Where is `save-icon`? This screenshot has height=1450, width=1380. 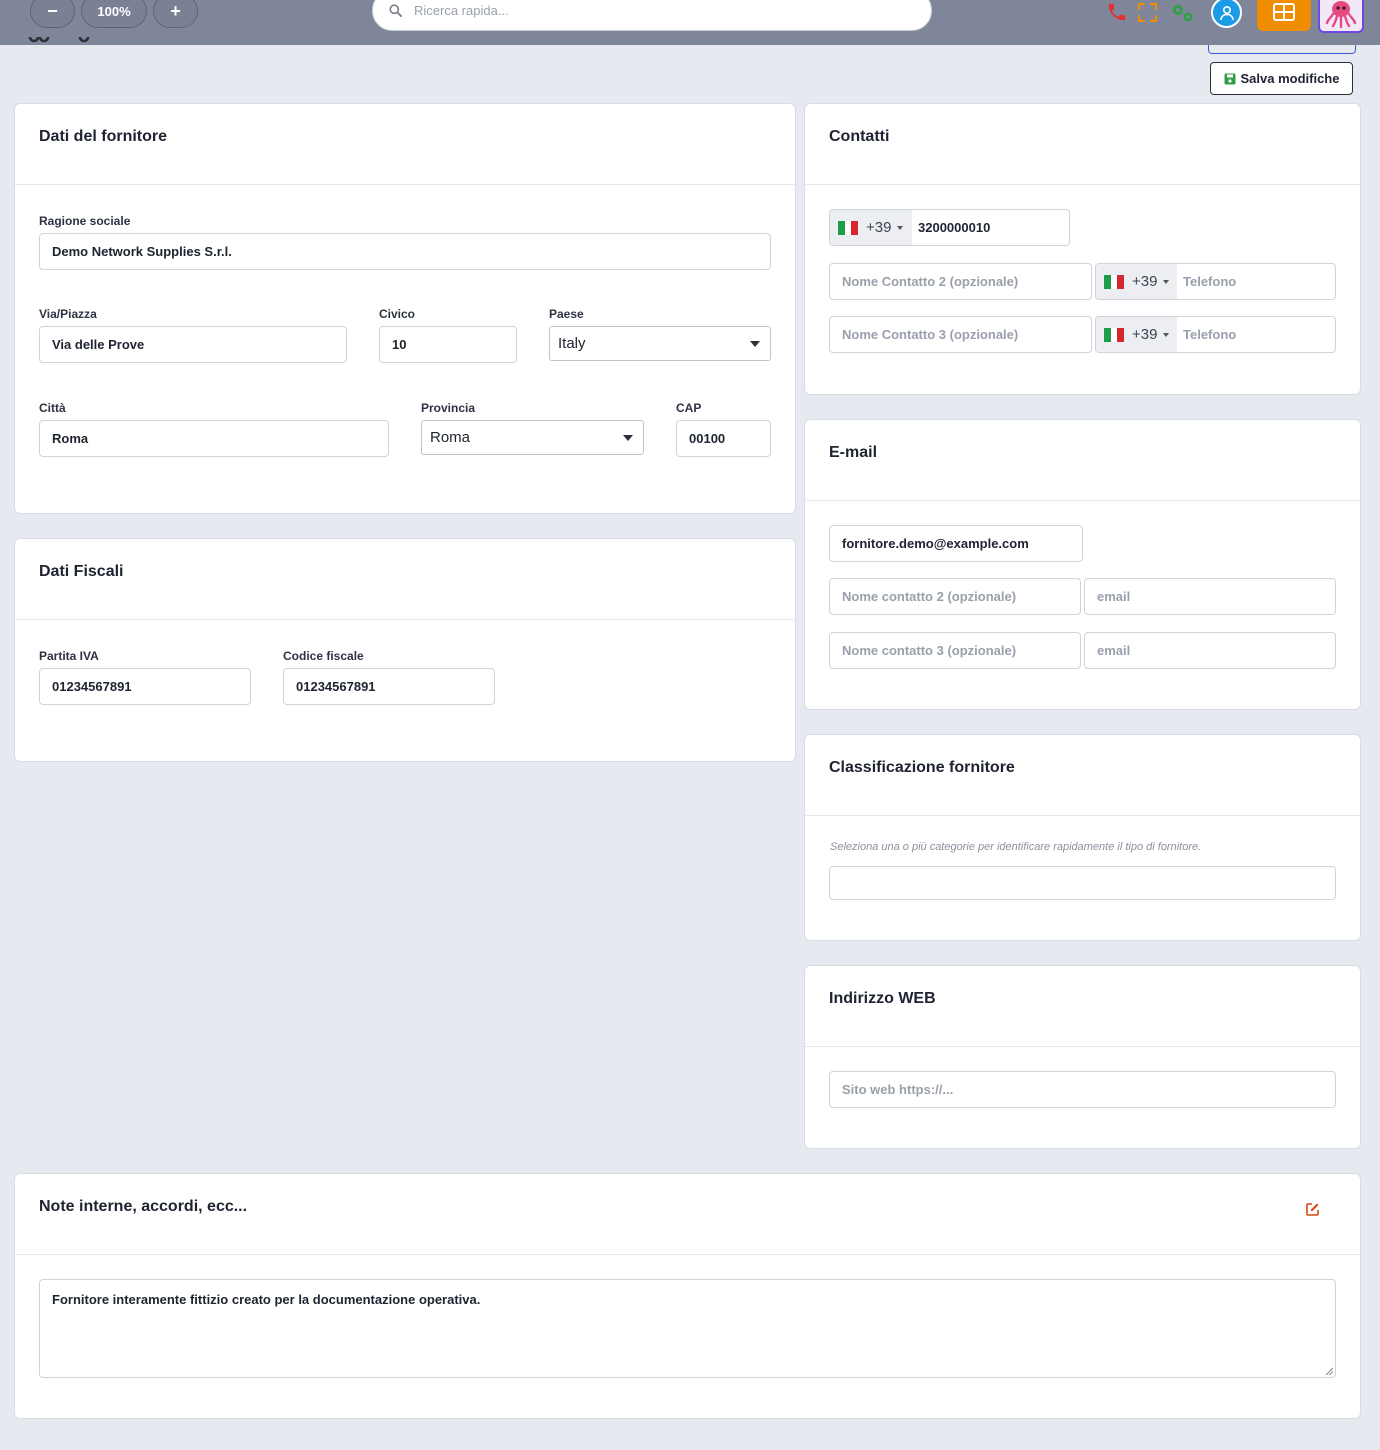
save-icon is located at coordinates (1229, 78).